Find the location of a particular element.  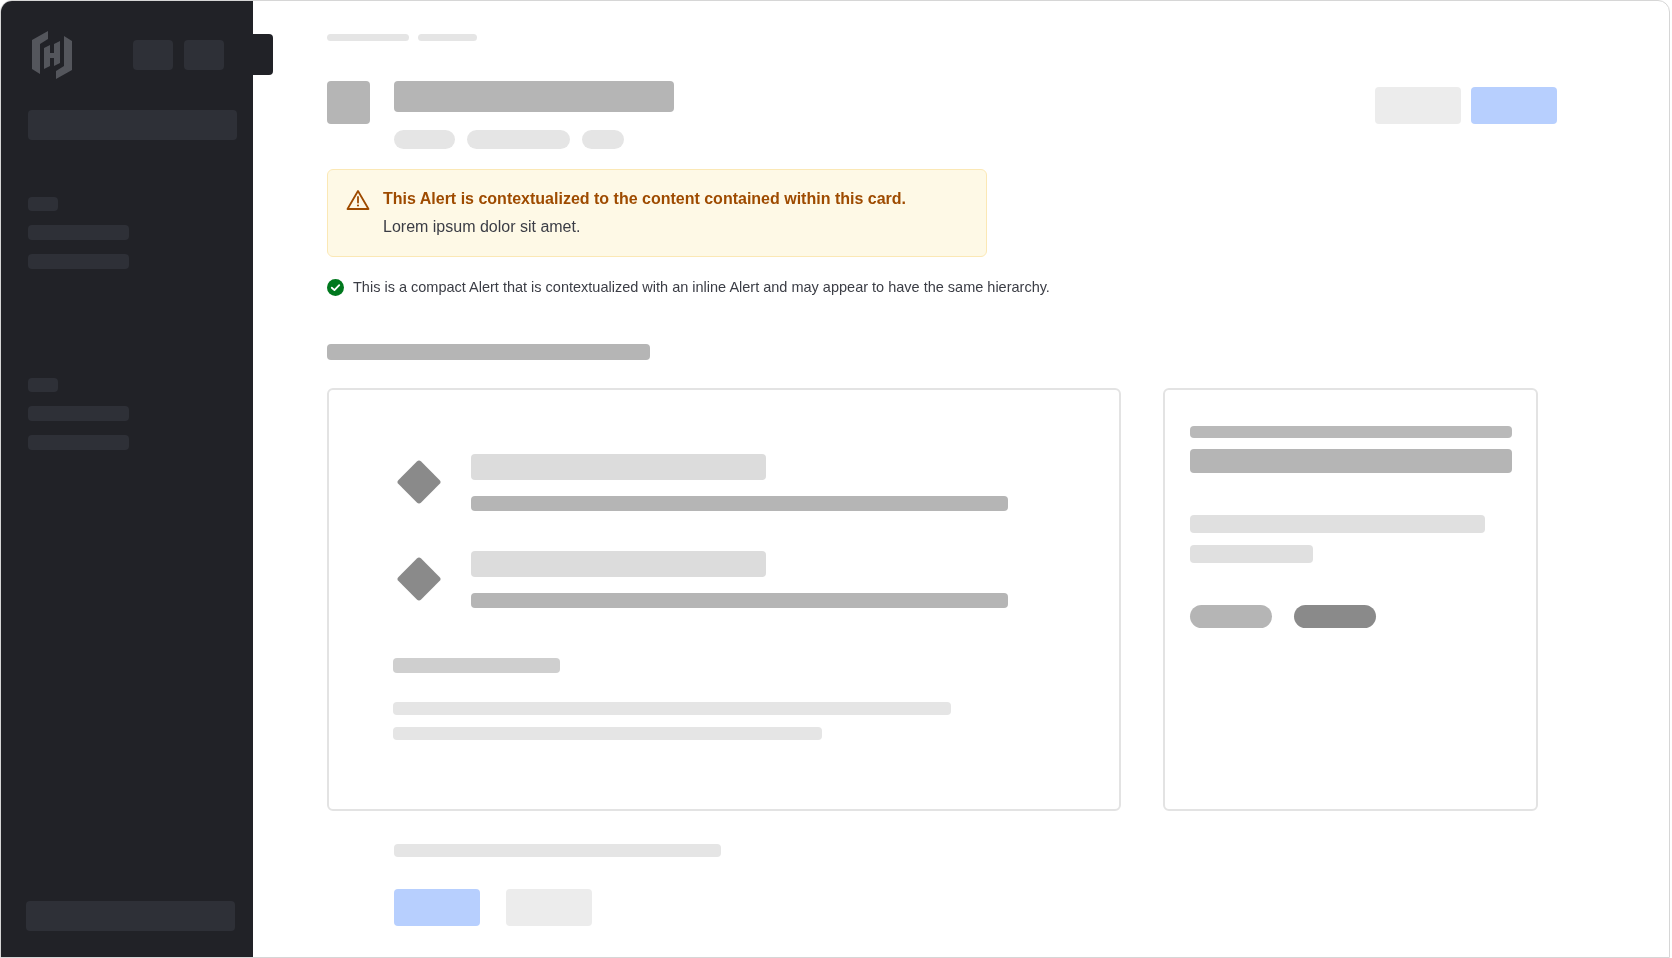

check-circle-icon is located at coordinates (335, 288).